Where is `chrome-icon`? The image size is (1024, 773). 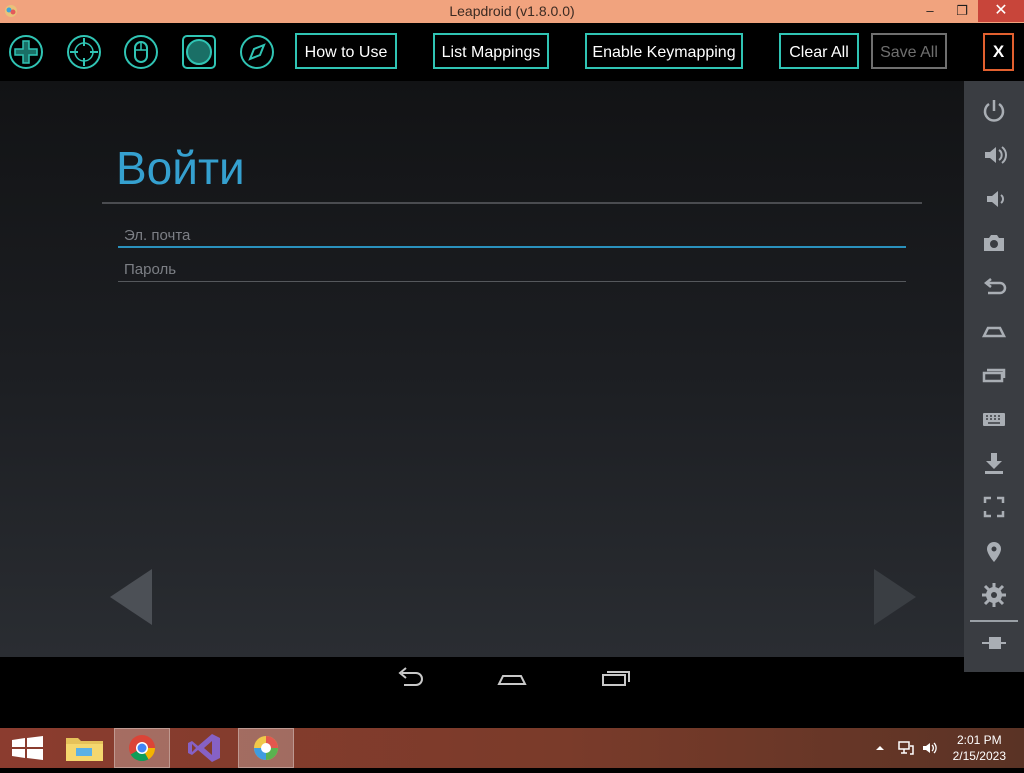 chrome-icon is located at coordinates (142, 748).